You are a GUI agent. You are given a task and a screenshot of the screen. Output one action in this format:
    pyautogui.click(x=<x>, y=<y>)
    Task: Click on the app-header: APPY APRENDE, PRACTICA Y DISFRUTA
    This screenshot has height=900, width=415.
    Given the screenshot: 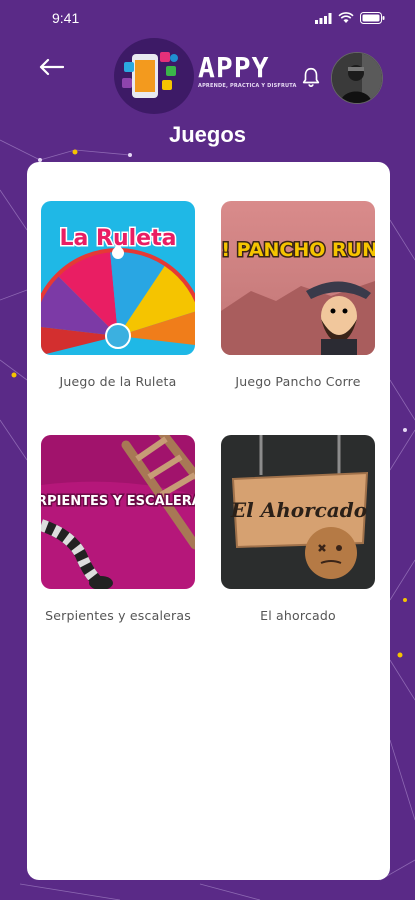 What is the action you would take?
    pyautogui.click(x=207, y=76)
    